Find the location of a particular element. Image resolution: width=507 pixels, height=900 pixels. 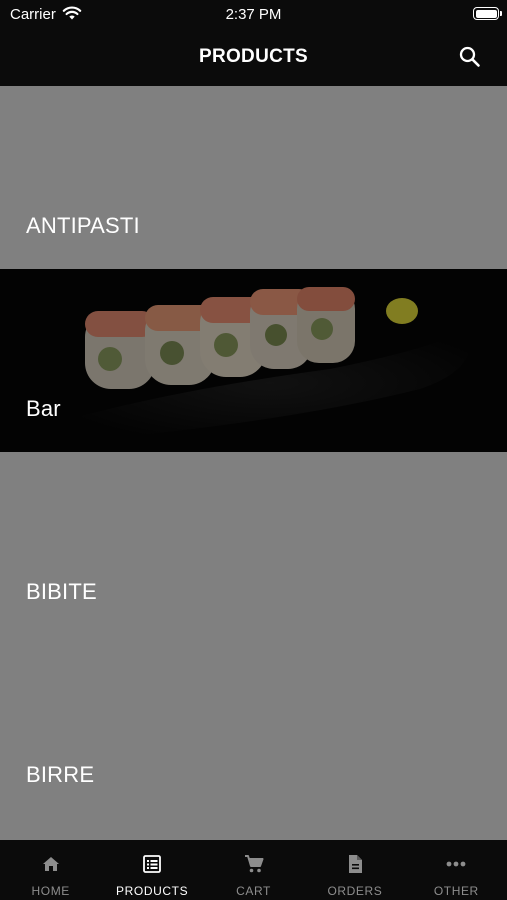

tab-label: OTHER is located at coordinates (456, 891).